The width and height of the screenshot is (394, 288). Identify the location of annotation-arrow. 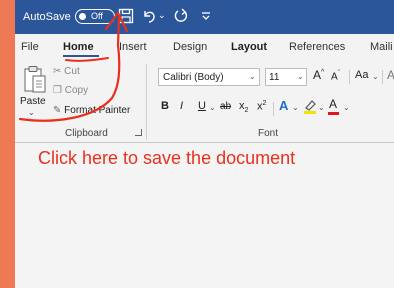
(73, 66).